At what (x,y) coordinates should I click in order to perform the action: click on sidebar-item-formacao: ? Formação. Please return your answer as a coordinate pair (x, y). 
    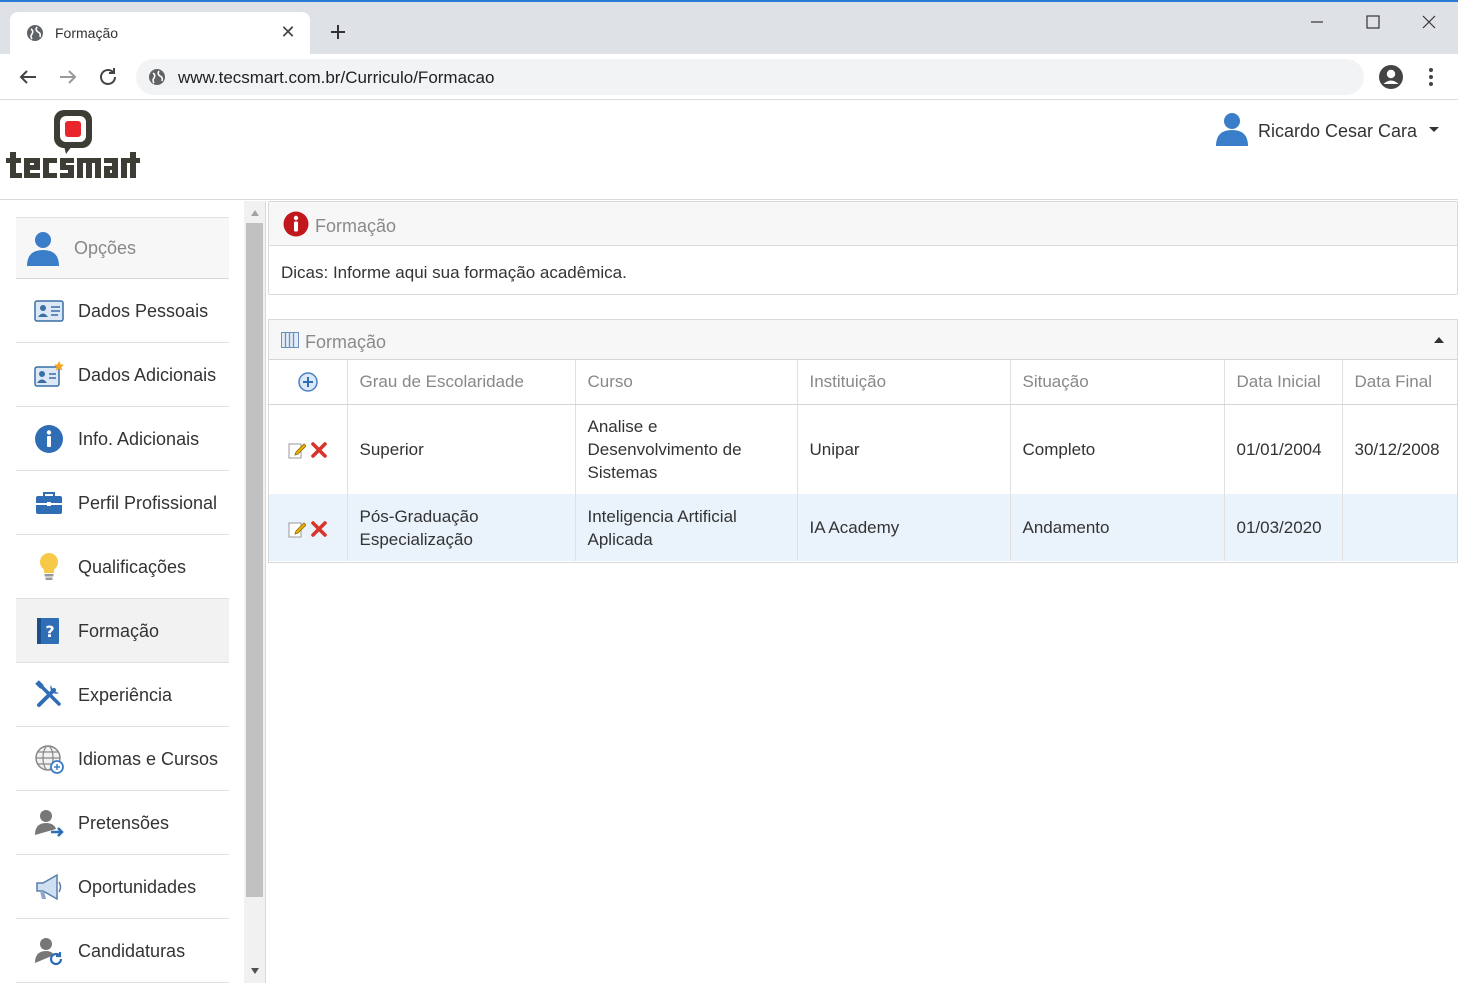
    Looking at the image, I should click on (122, 631).